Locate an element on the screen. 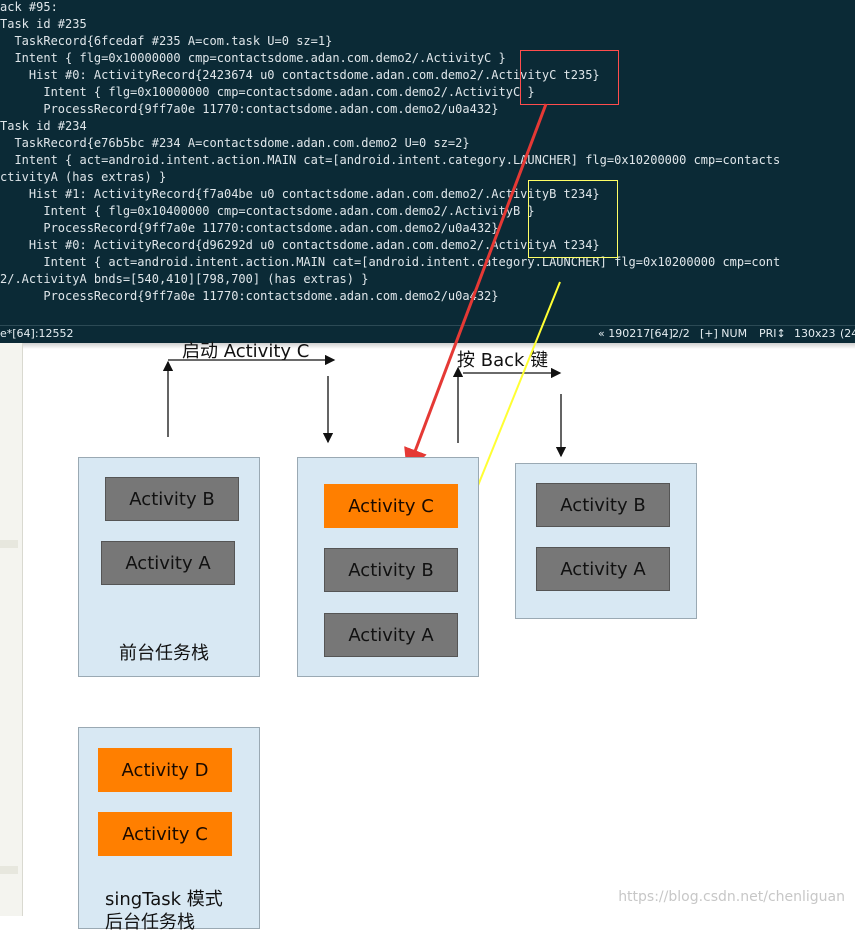 The image size is (855, 934). red-pointer-arrow is located at coordinates (476, 288).